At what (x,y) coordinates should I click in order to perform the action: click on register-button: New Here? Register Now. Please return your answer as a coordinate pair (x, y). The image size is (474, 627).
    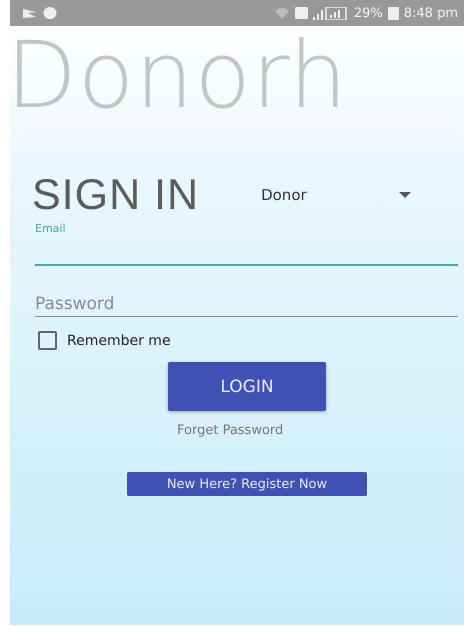
    Looking at the image, I should click on (247, 484).